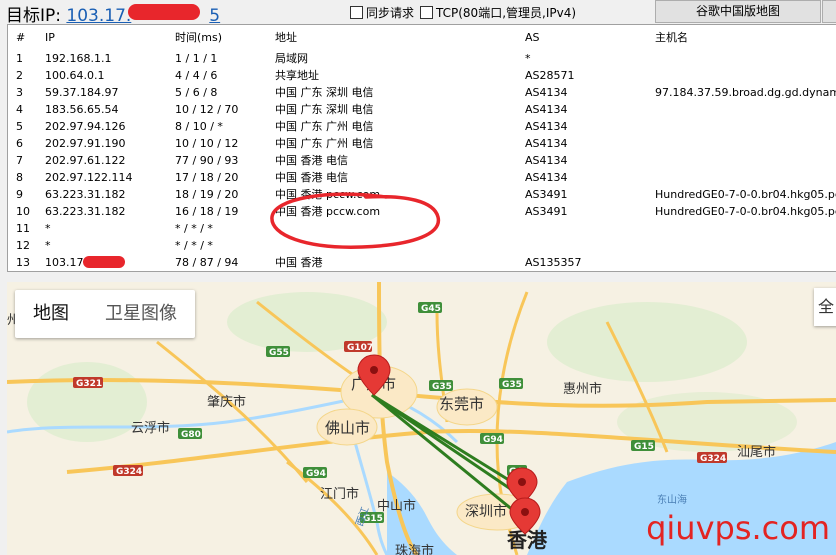 This screenshot has width=836, height=555. What do you see at coordinates (33, 16) in the screenshot?
I see `target-label-text: 目标IP:` at bounding box center [33, 16].